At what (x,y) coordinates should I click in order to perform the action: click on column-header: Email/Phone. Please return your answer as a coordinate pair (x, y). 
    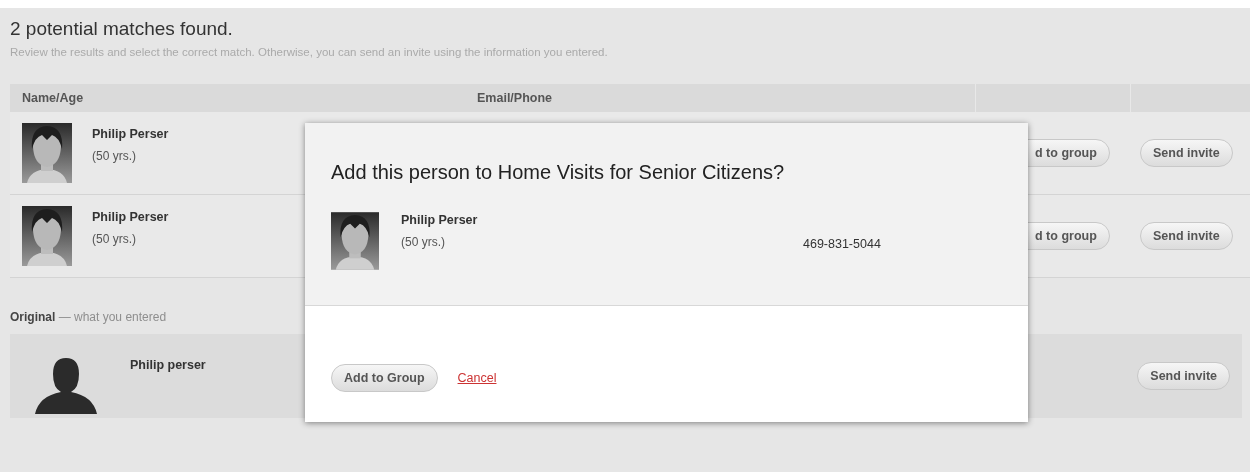
    Looking at the image, I should click on (515, 98).